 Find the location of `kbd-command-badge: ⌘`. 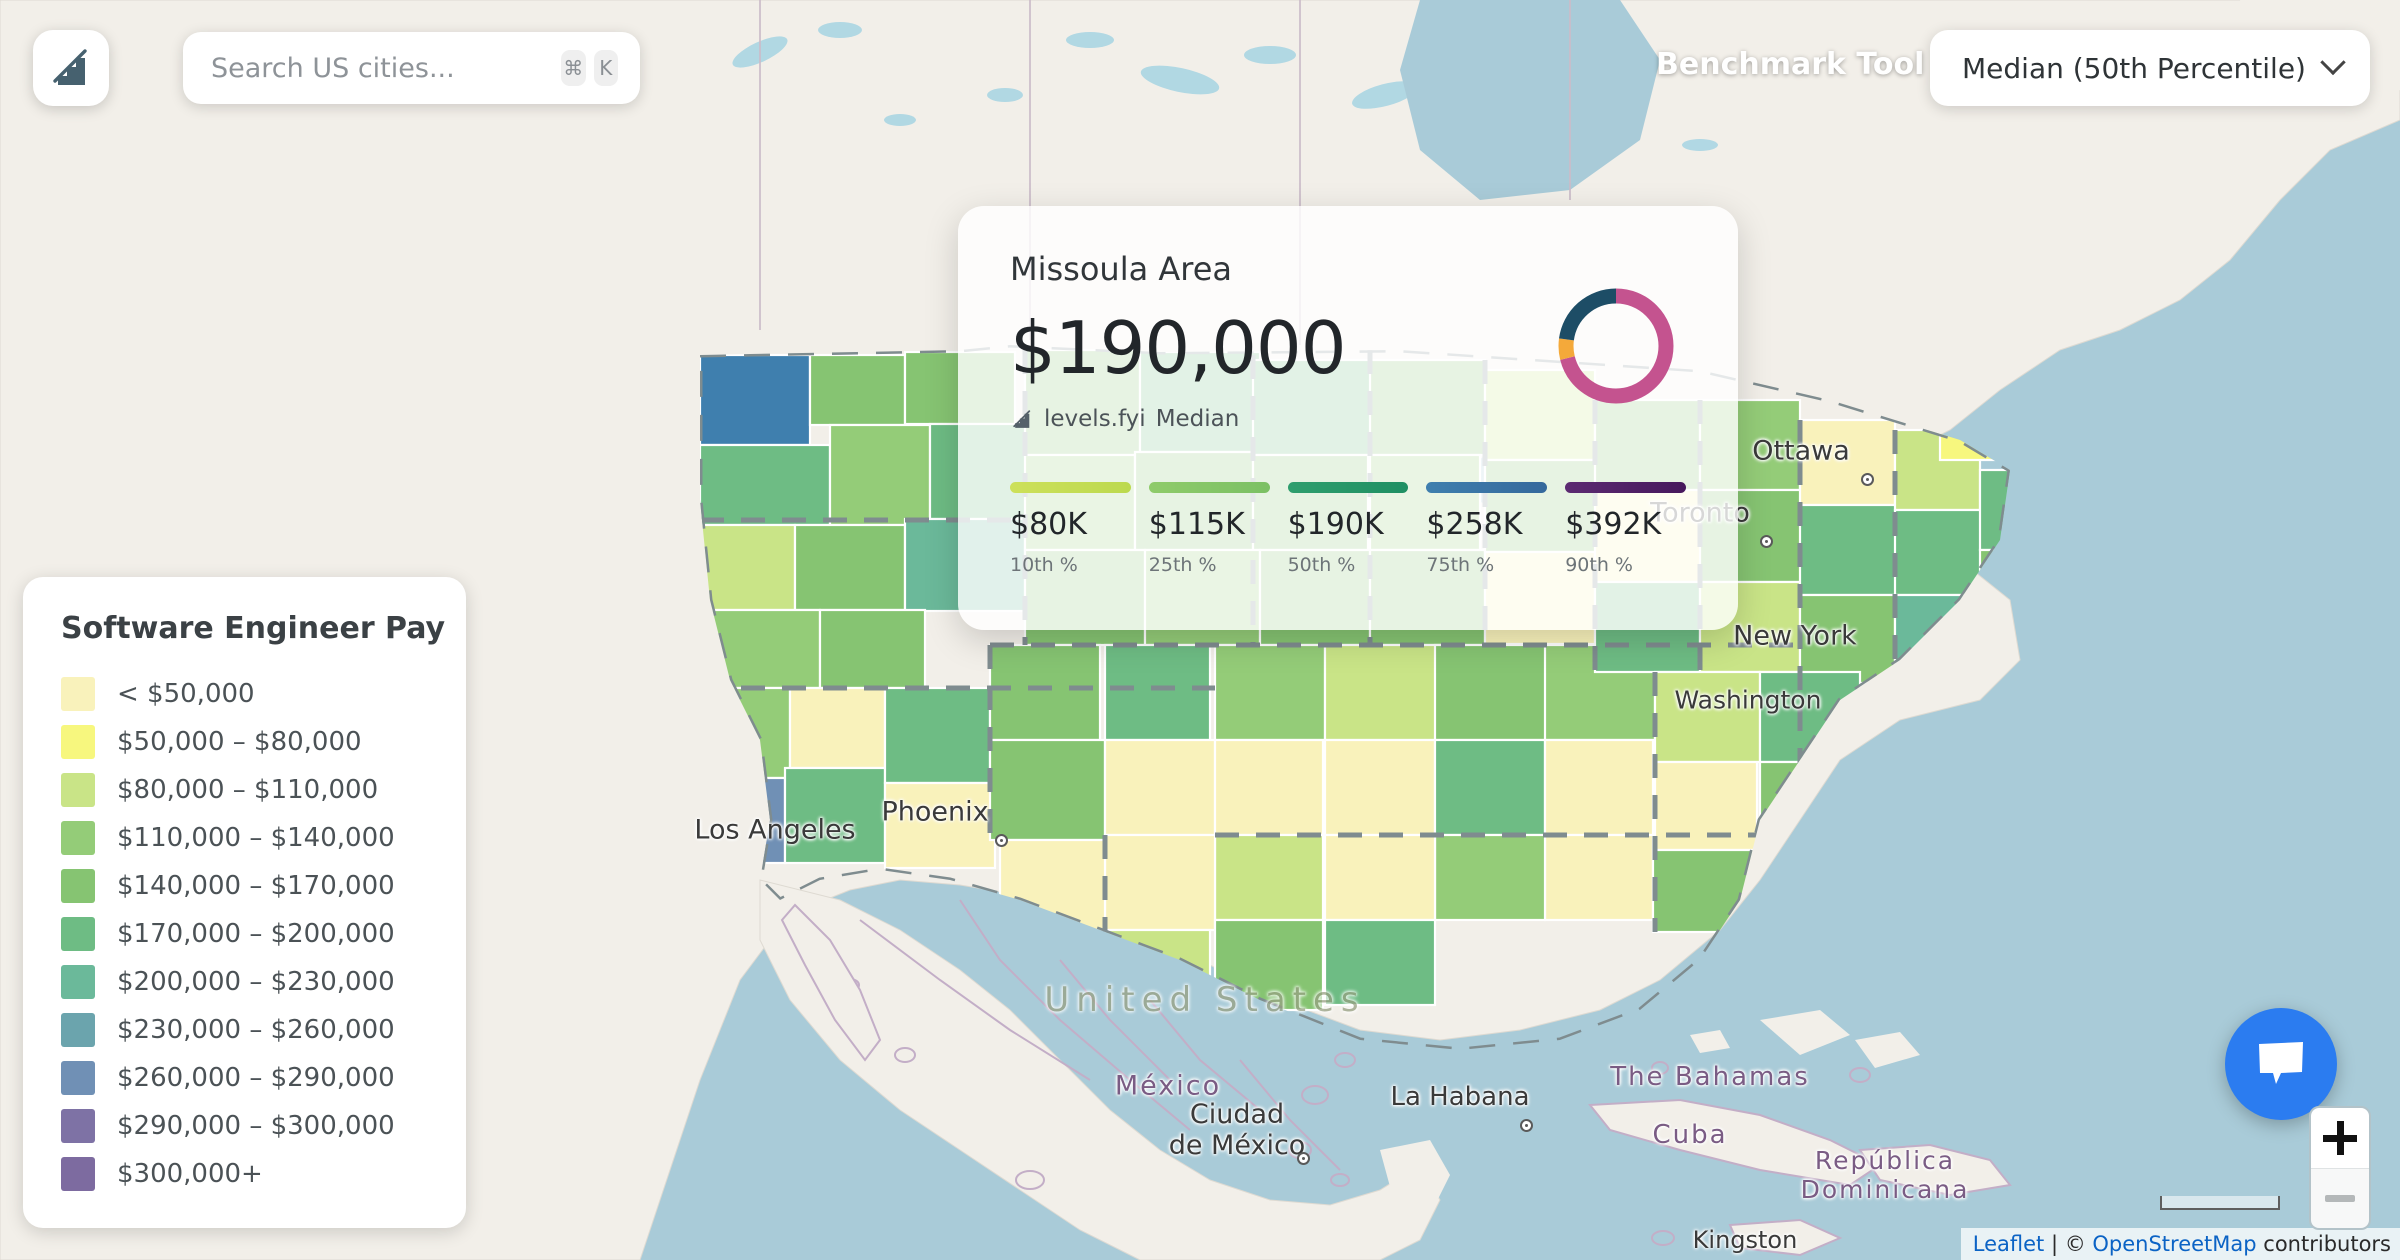

kbd-command-badge: ⌘ is located at coordinates (573, 68).